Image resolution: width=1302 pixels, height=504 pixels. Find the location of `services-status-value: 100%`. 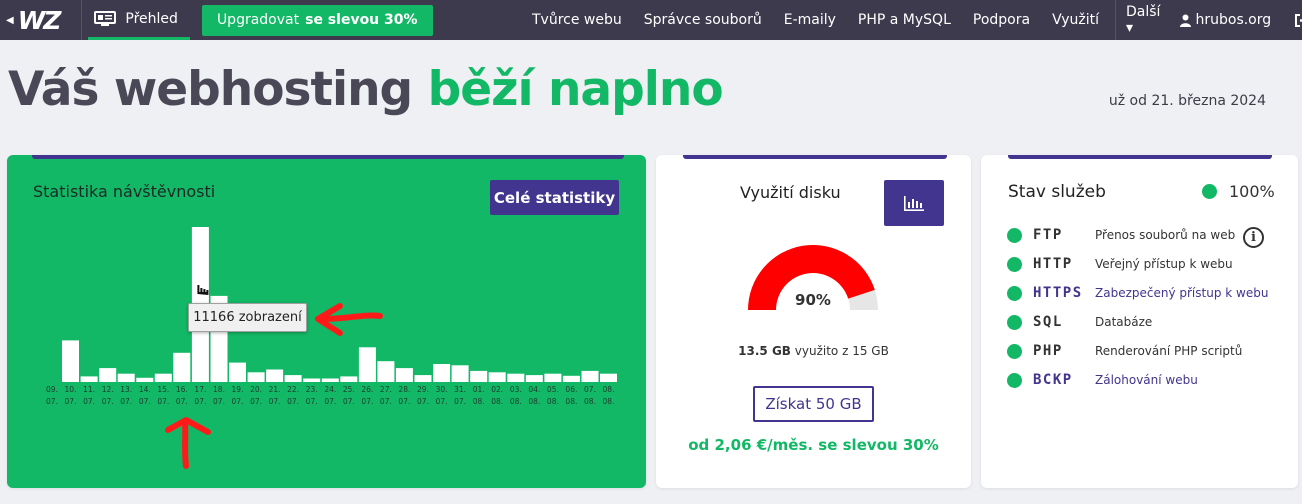

services-status-value: 100% is located at coordinates (1252, 191).